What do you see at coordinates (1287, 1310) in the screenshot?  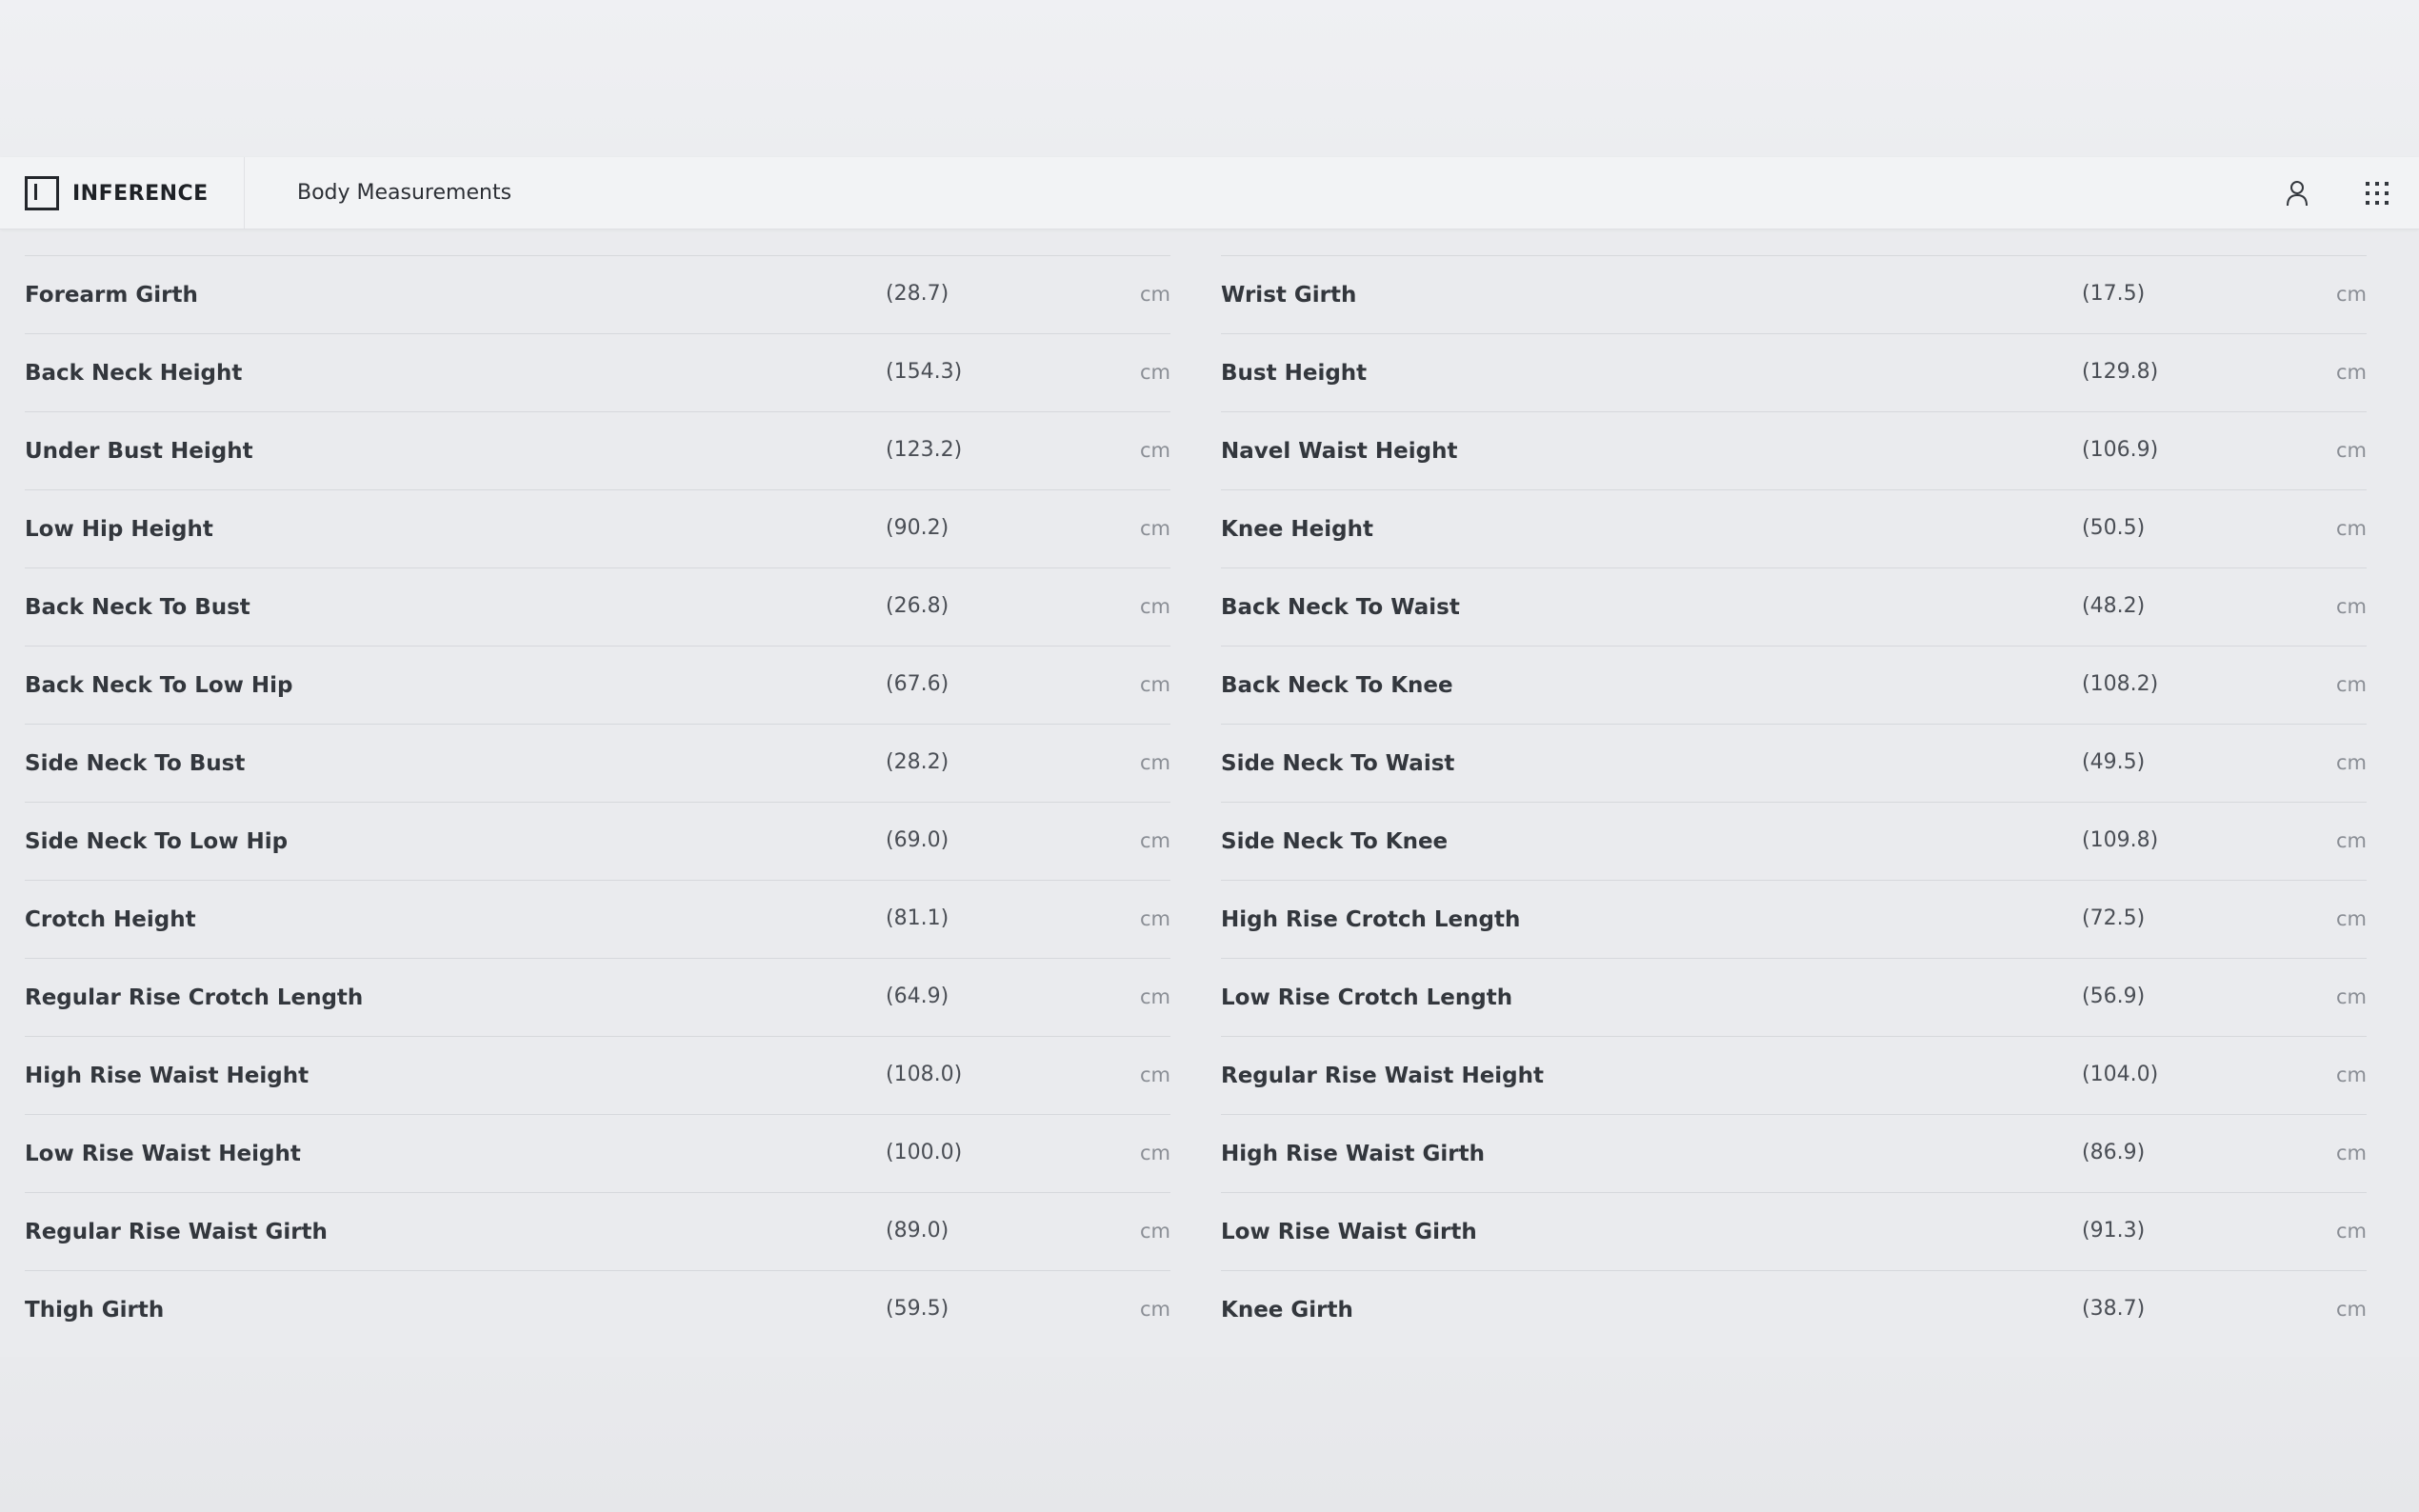 I see `measurement-label: Knee Girth` at bounding box center [1287, 1310].